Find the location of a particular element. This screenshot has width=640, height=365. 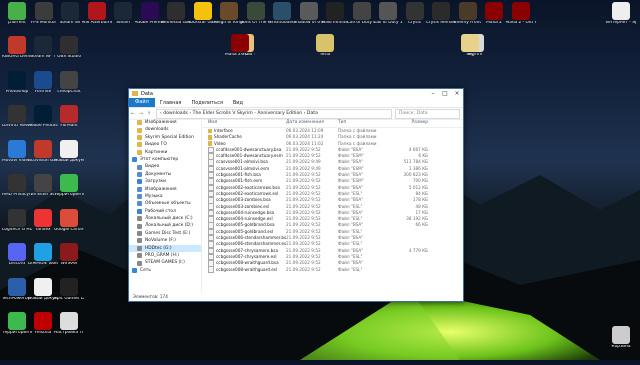

up-arrow-icon: ↑ is located at coordinates (149, 114).